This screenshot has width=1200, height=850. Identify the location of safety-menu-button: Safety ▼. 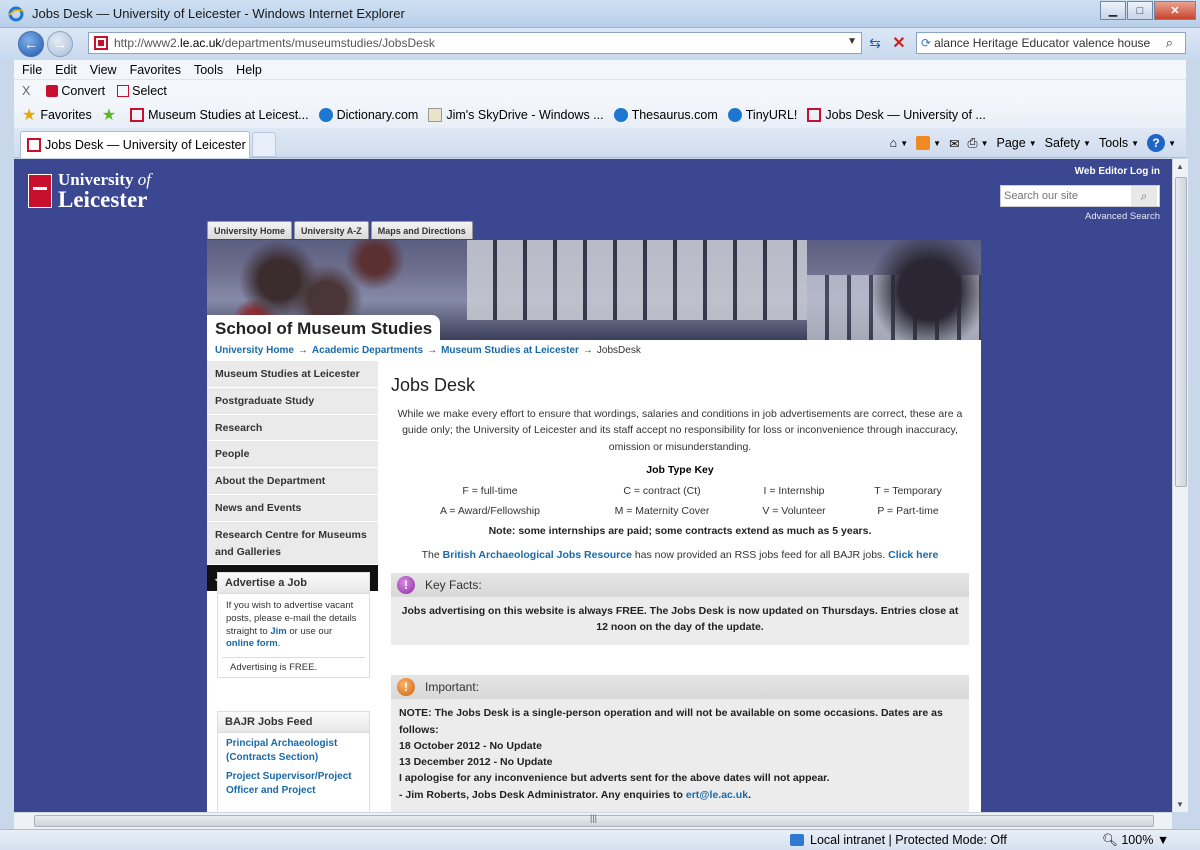
(1068, 143).